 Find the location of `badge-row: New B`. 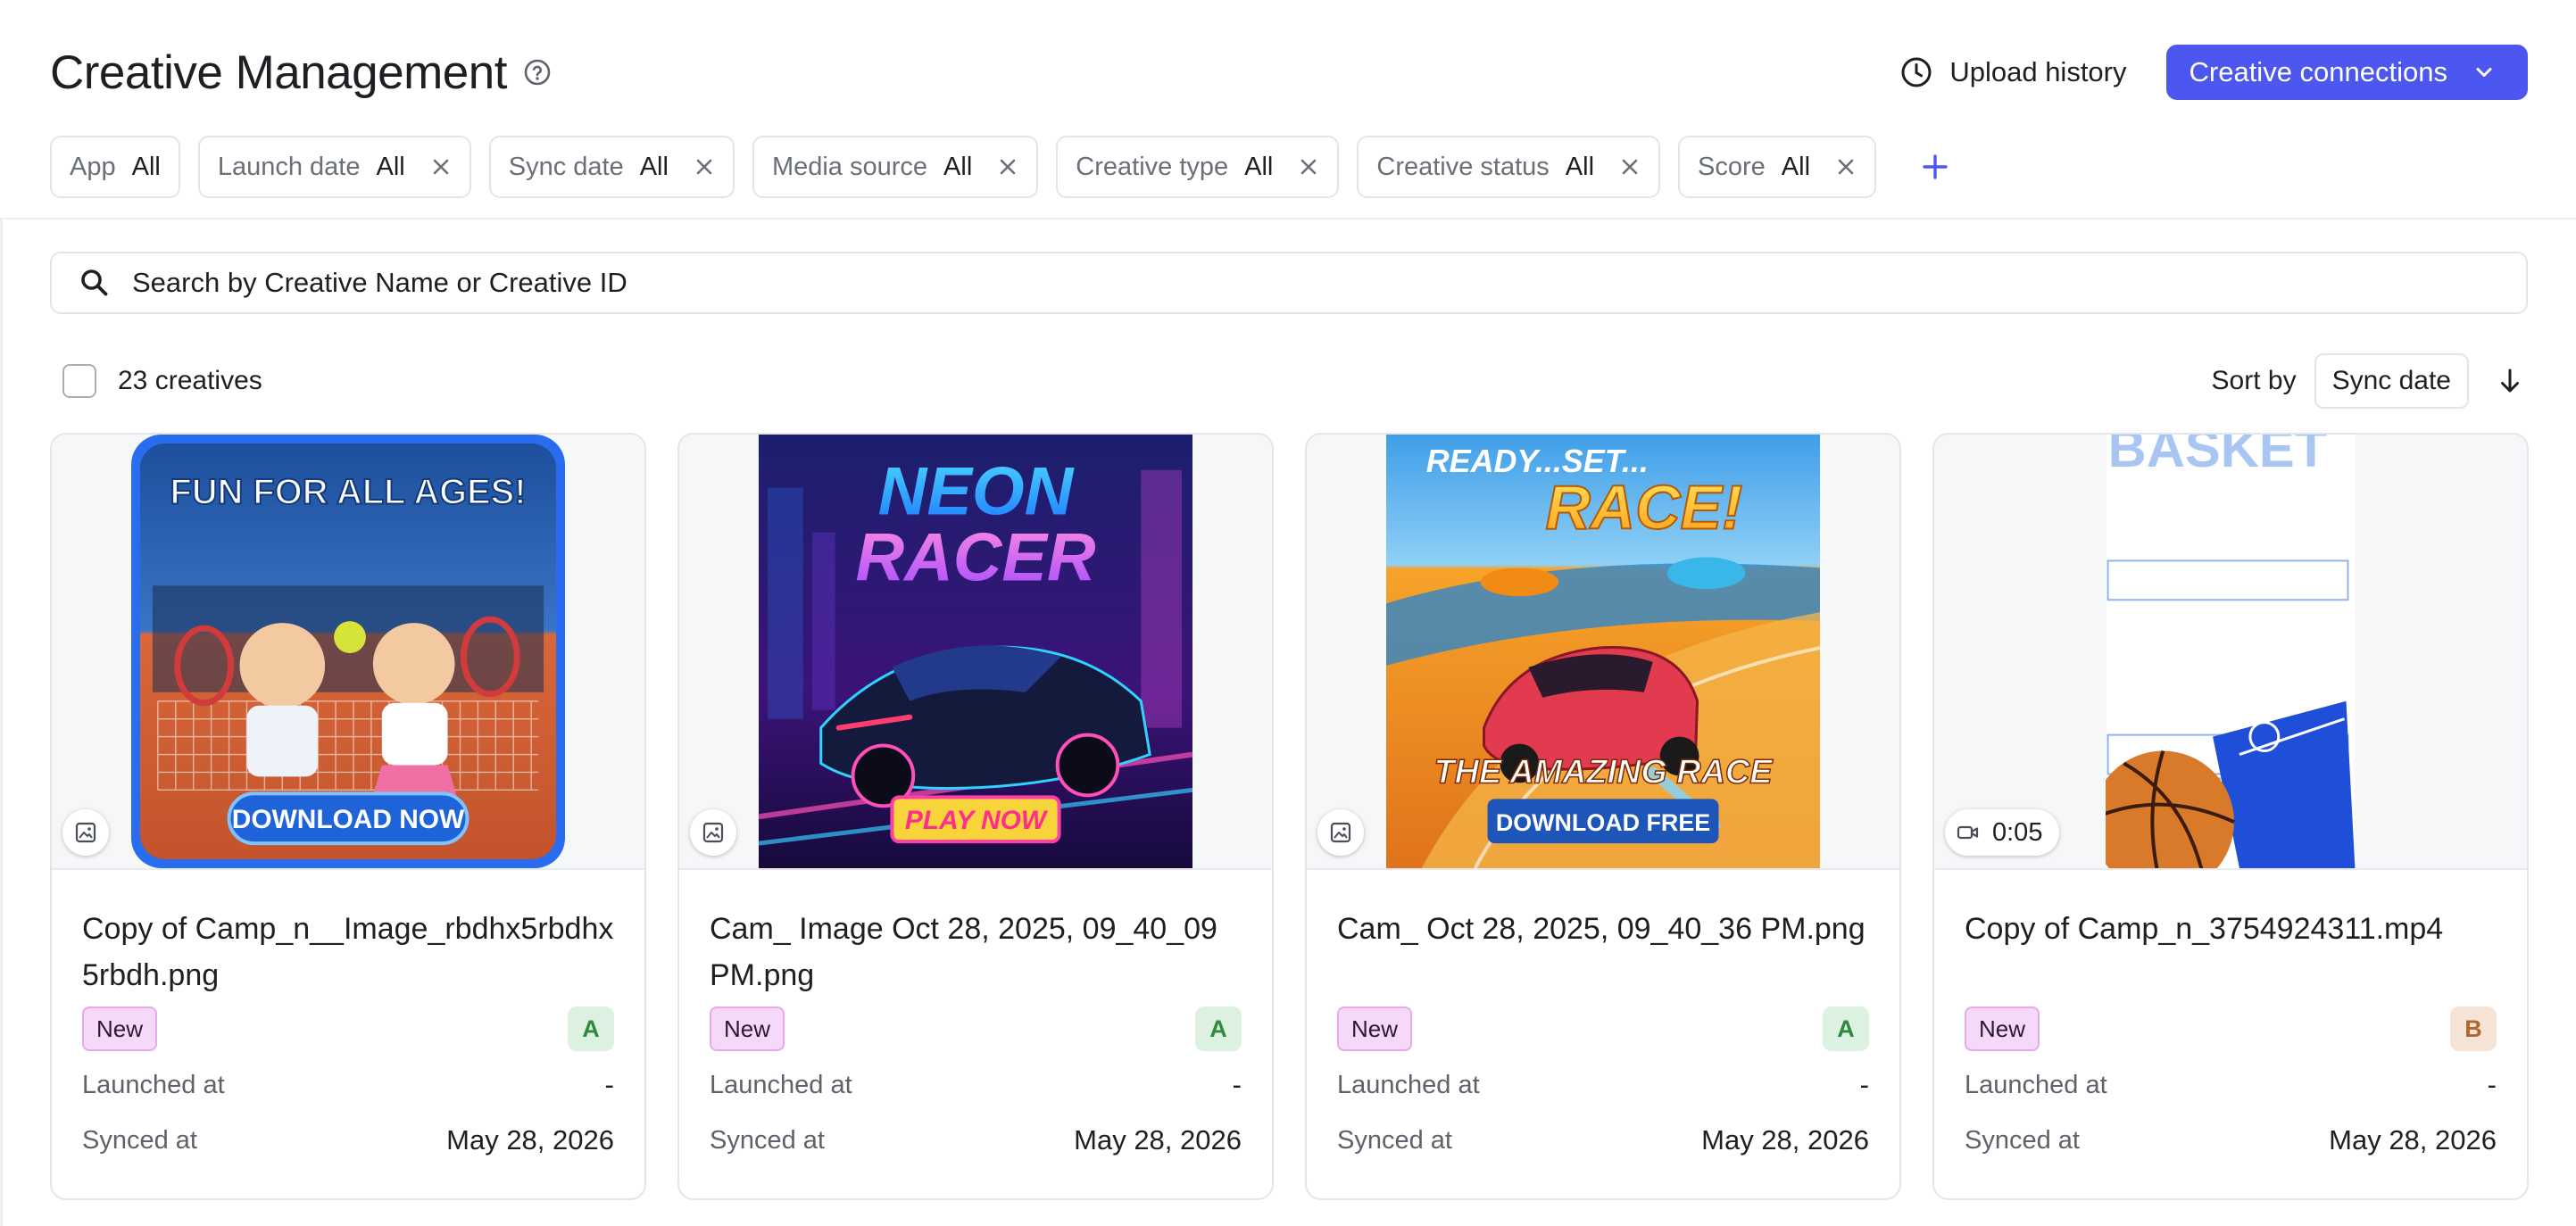

badge-row: New B is located at coordinates (2231, 1029).